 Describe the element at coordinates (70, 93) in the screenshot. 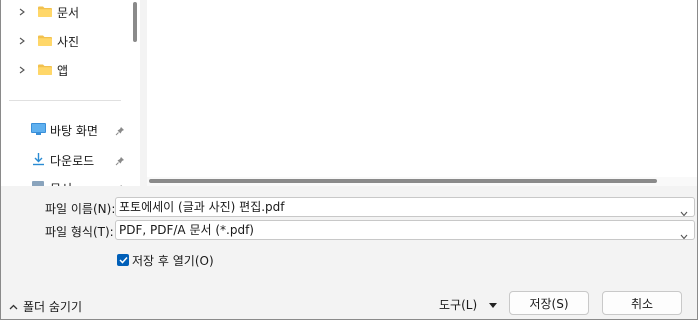

I see `navigation-pane: 문서 사진 앱 바탕 화면 다운로드` at that location.